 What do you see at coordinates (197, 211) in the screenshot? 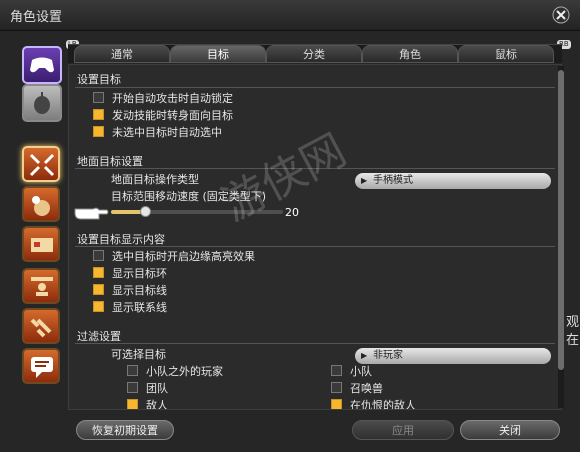
I see `speed-slider` at bounding box center [197, 211].